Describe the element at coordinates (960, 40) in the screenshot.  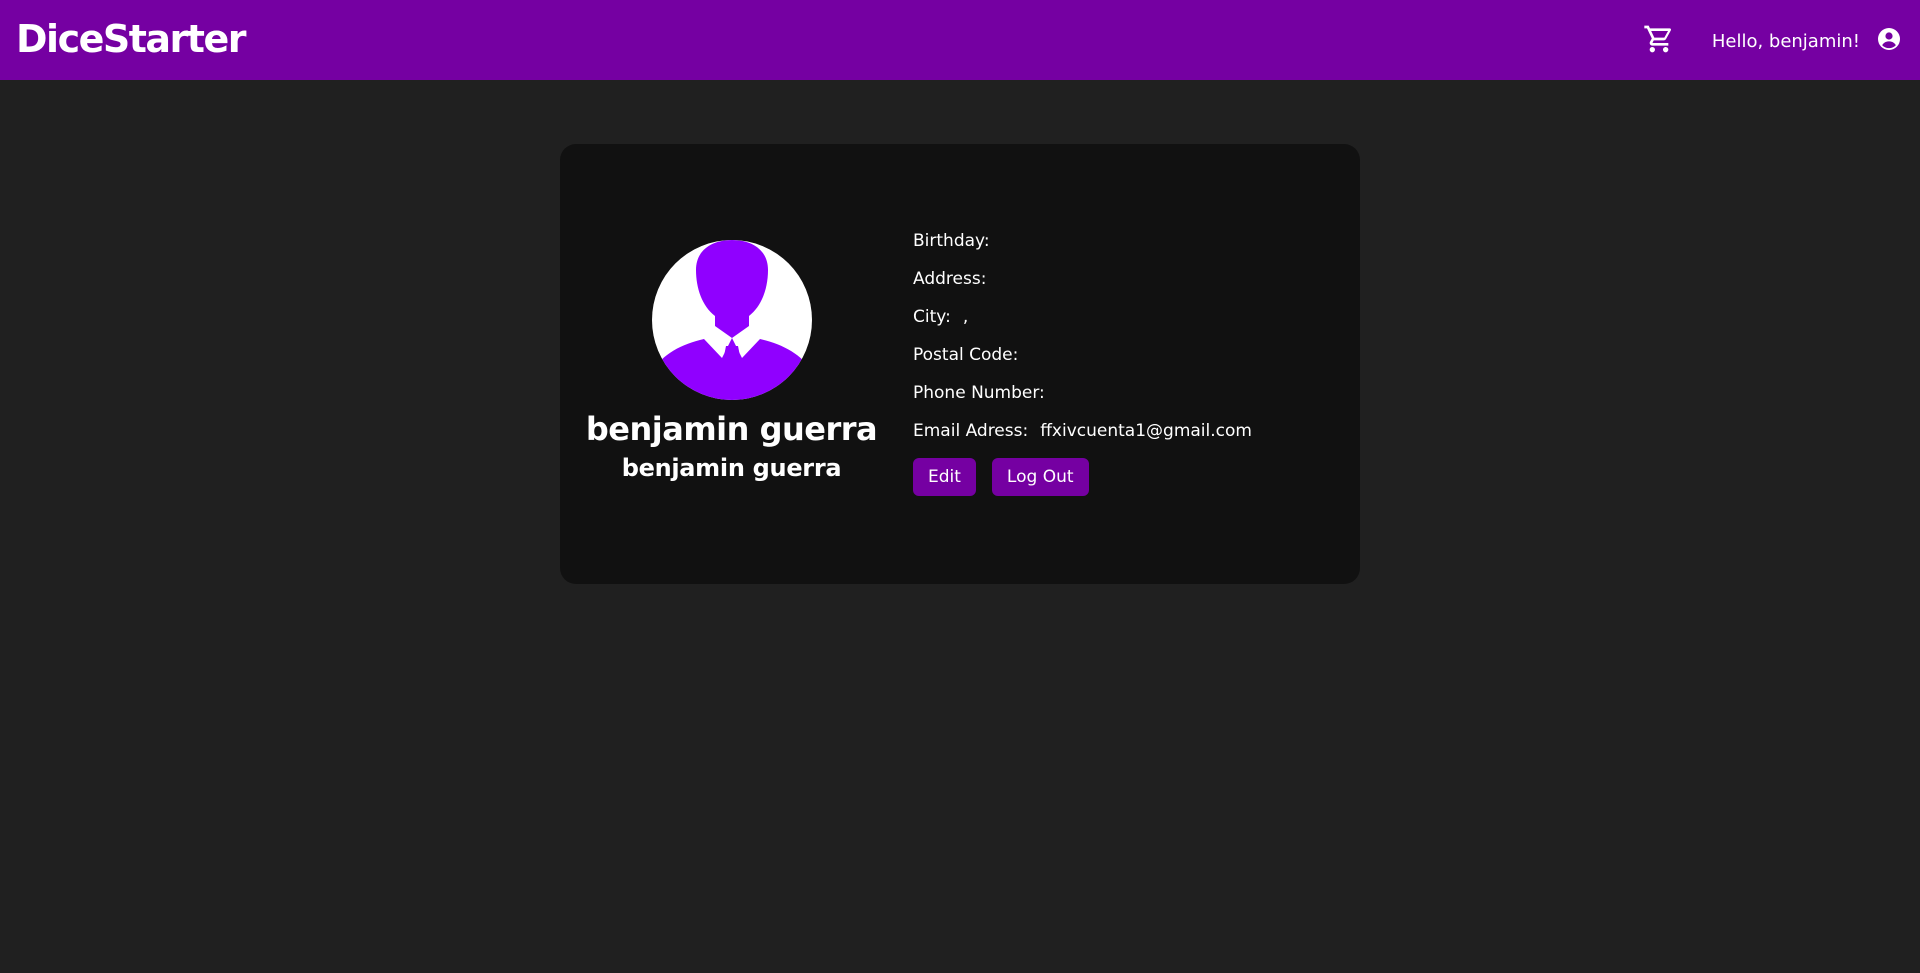
I see `top-navbar: DiceStarter Hello, benjamin!` at that location.